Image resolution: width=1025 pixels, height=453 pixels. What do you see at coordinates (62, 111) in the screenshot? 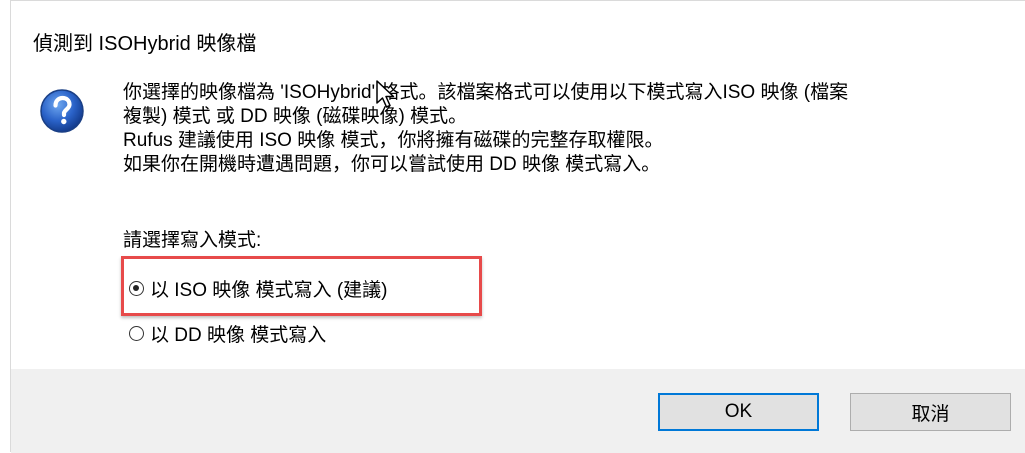
I see `question-icon` at bounding box center [62, 111].